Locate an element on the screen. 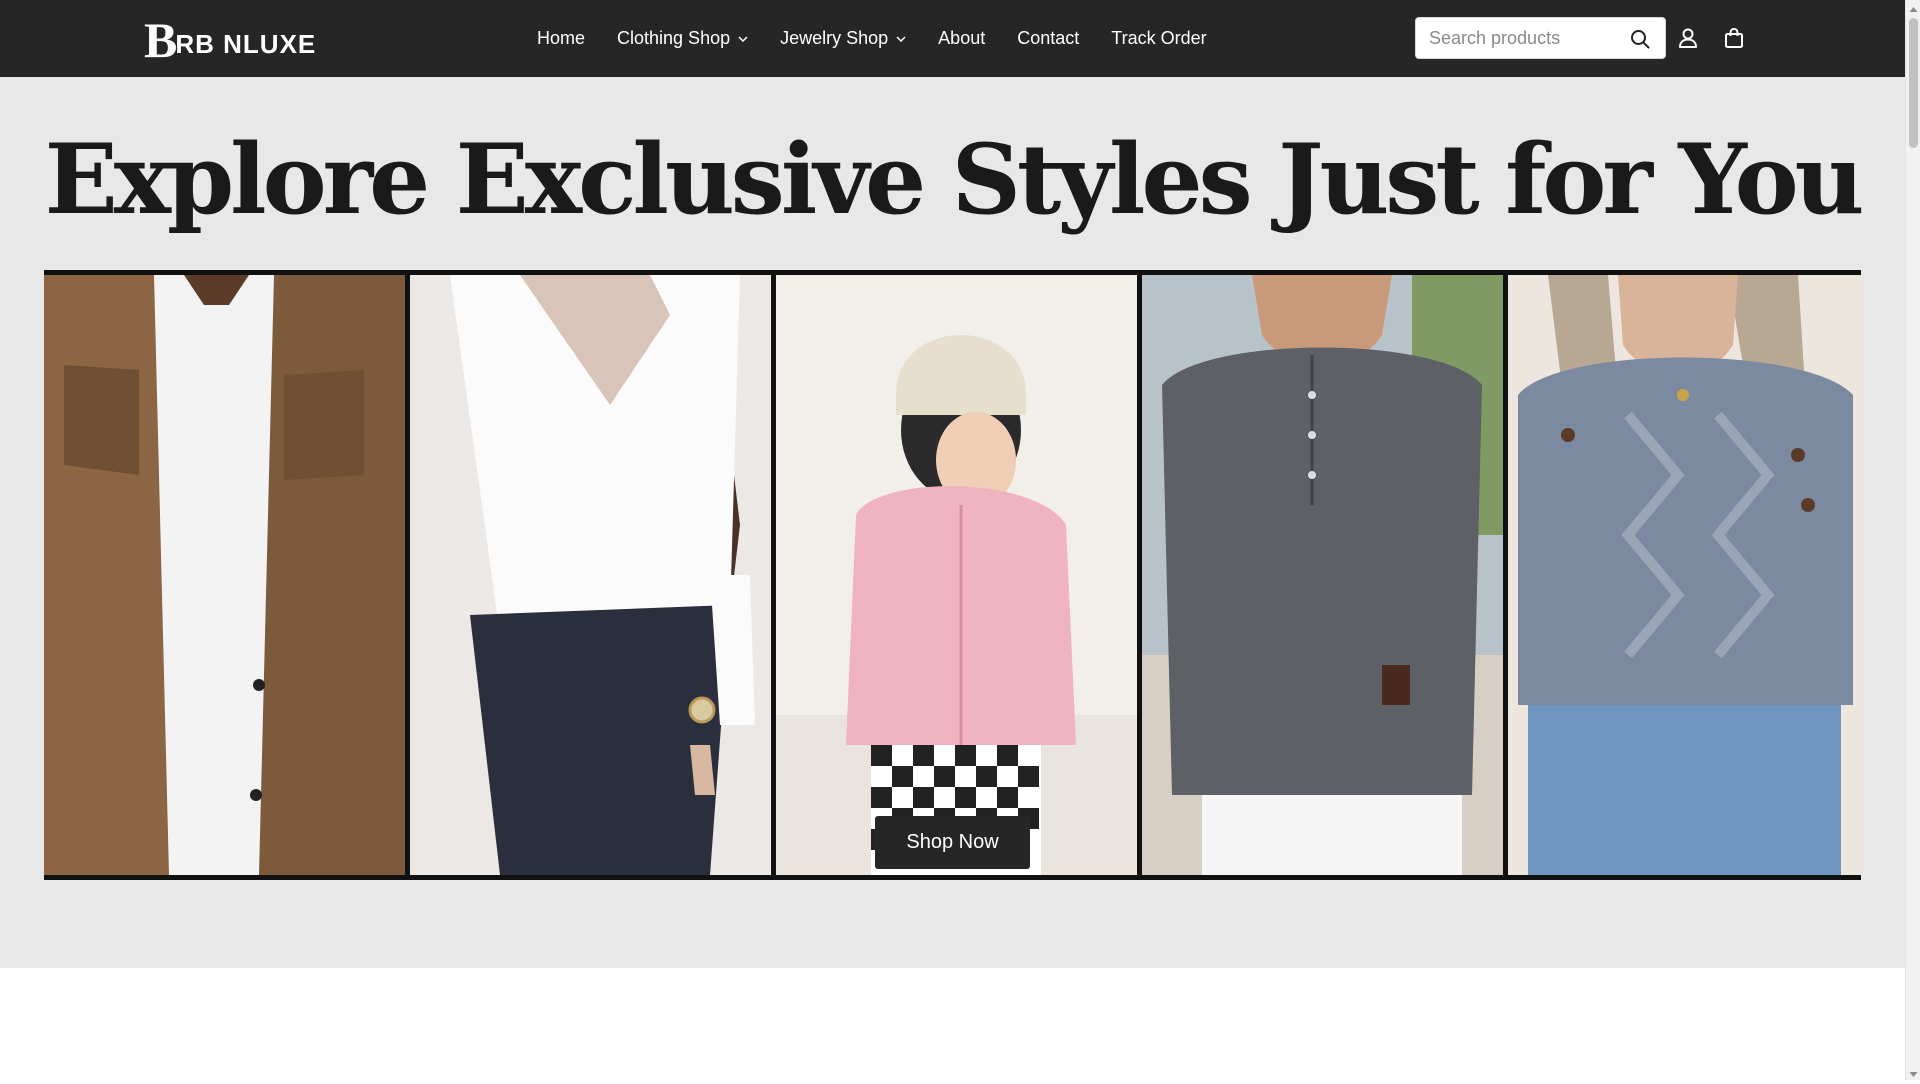 This screenshot has height=1084, width=1920. shop-now-button: Shop Now is located at coordinates (952, 842).